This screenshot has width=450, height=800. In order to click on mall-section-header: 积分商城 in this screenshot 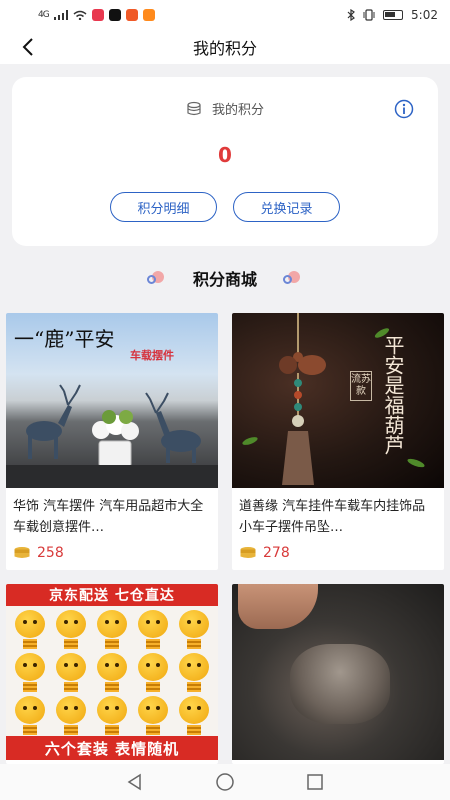, I will do `click(225, 278)`.